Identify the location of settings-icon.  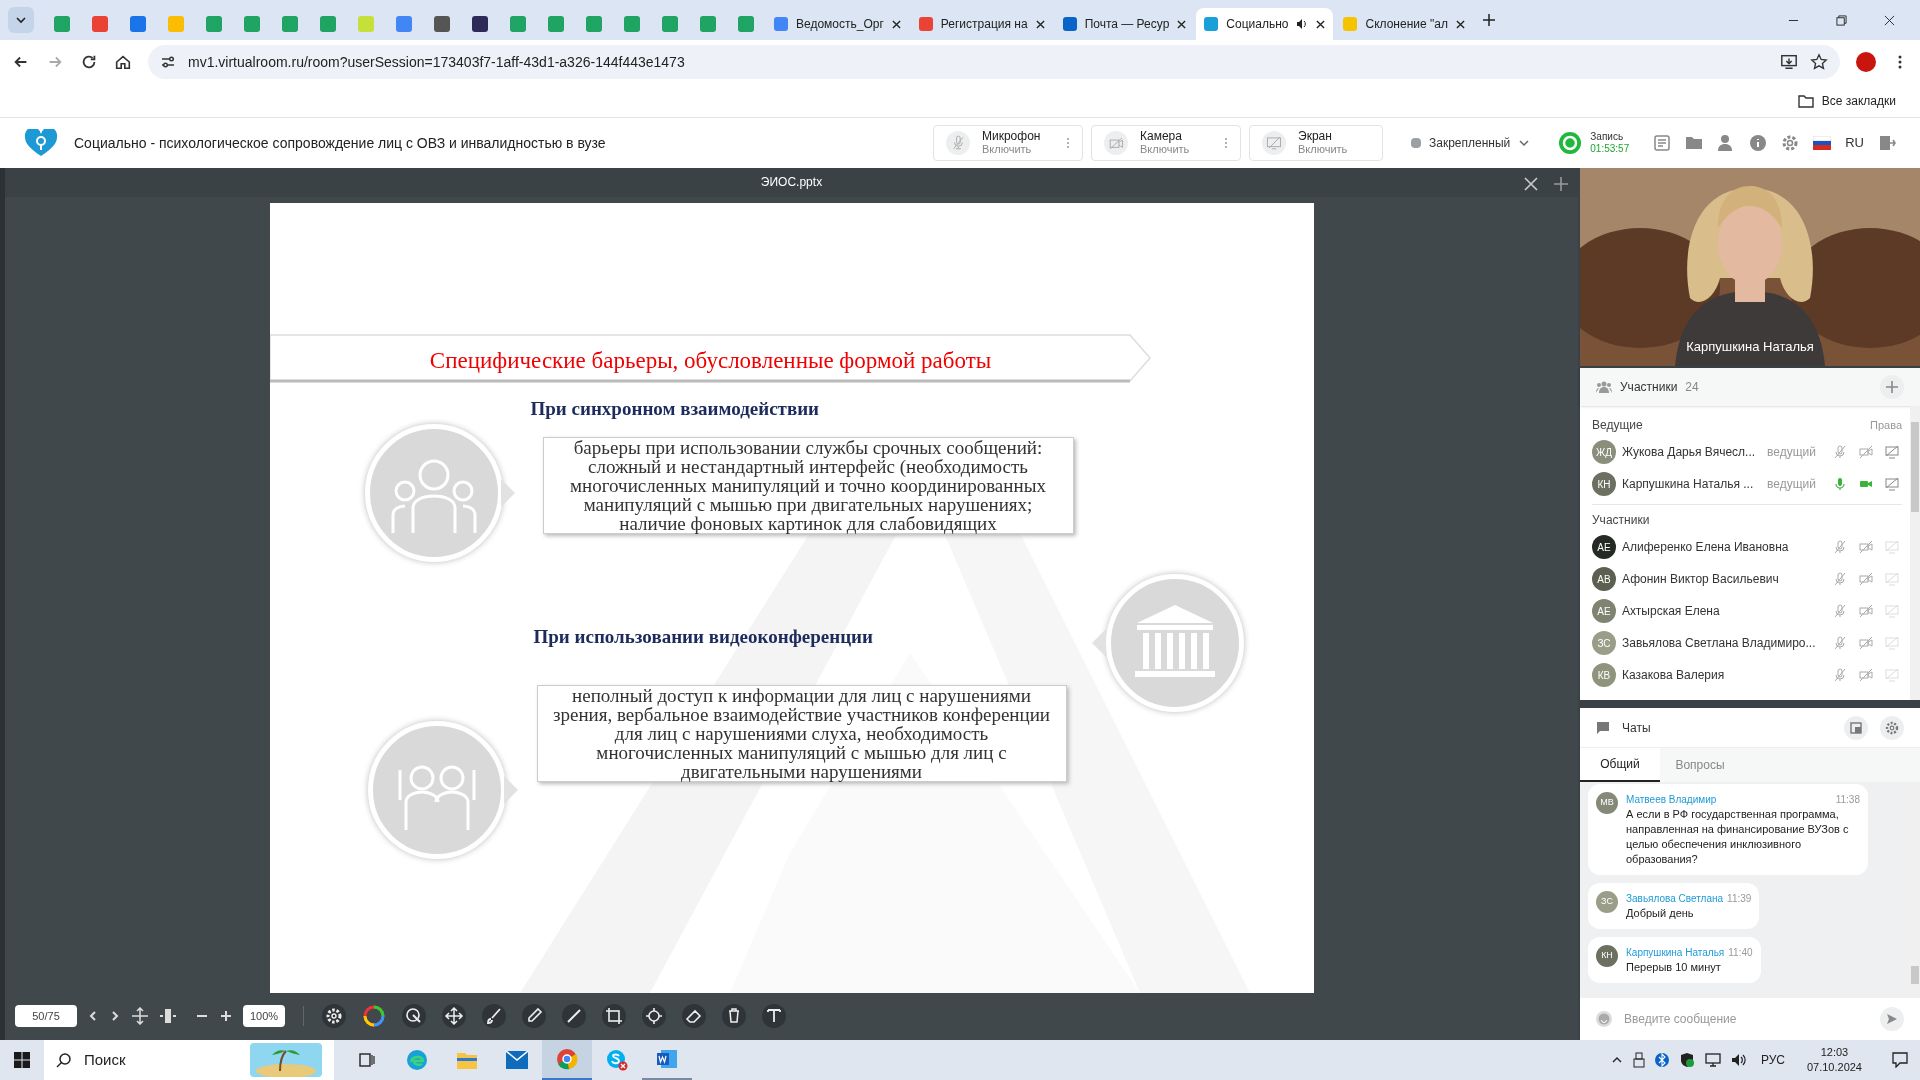
(334, 1016).